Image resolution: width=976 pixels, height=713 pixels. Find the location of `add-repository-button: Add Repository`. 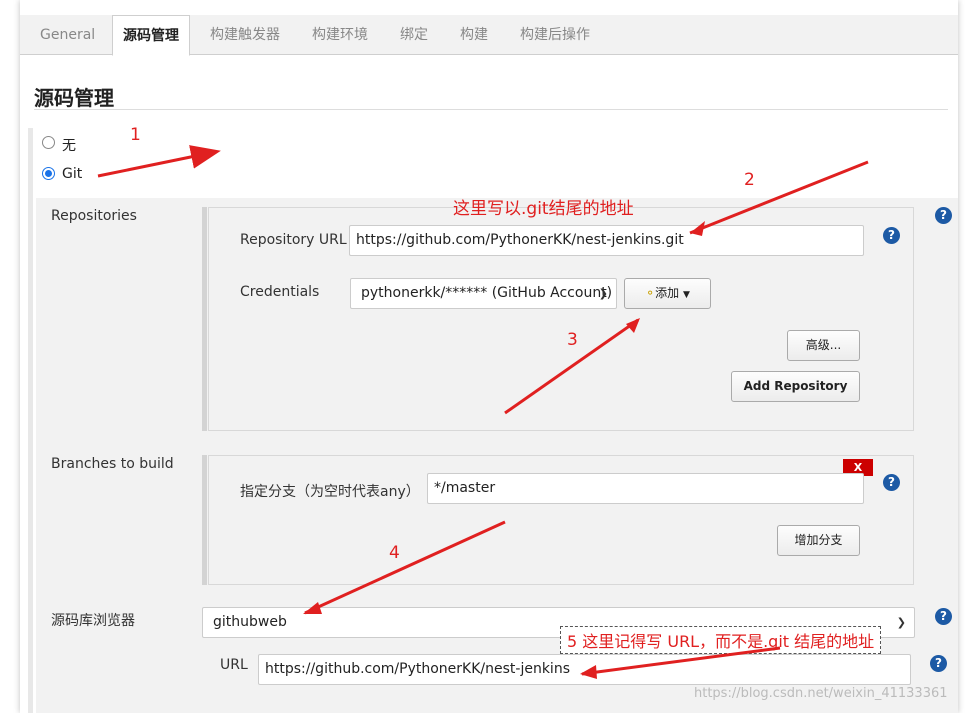

add-repository-button: Add Repository is located at coordinates (795, 386).